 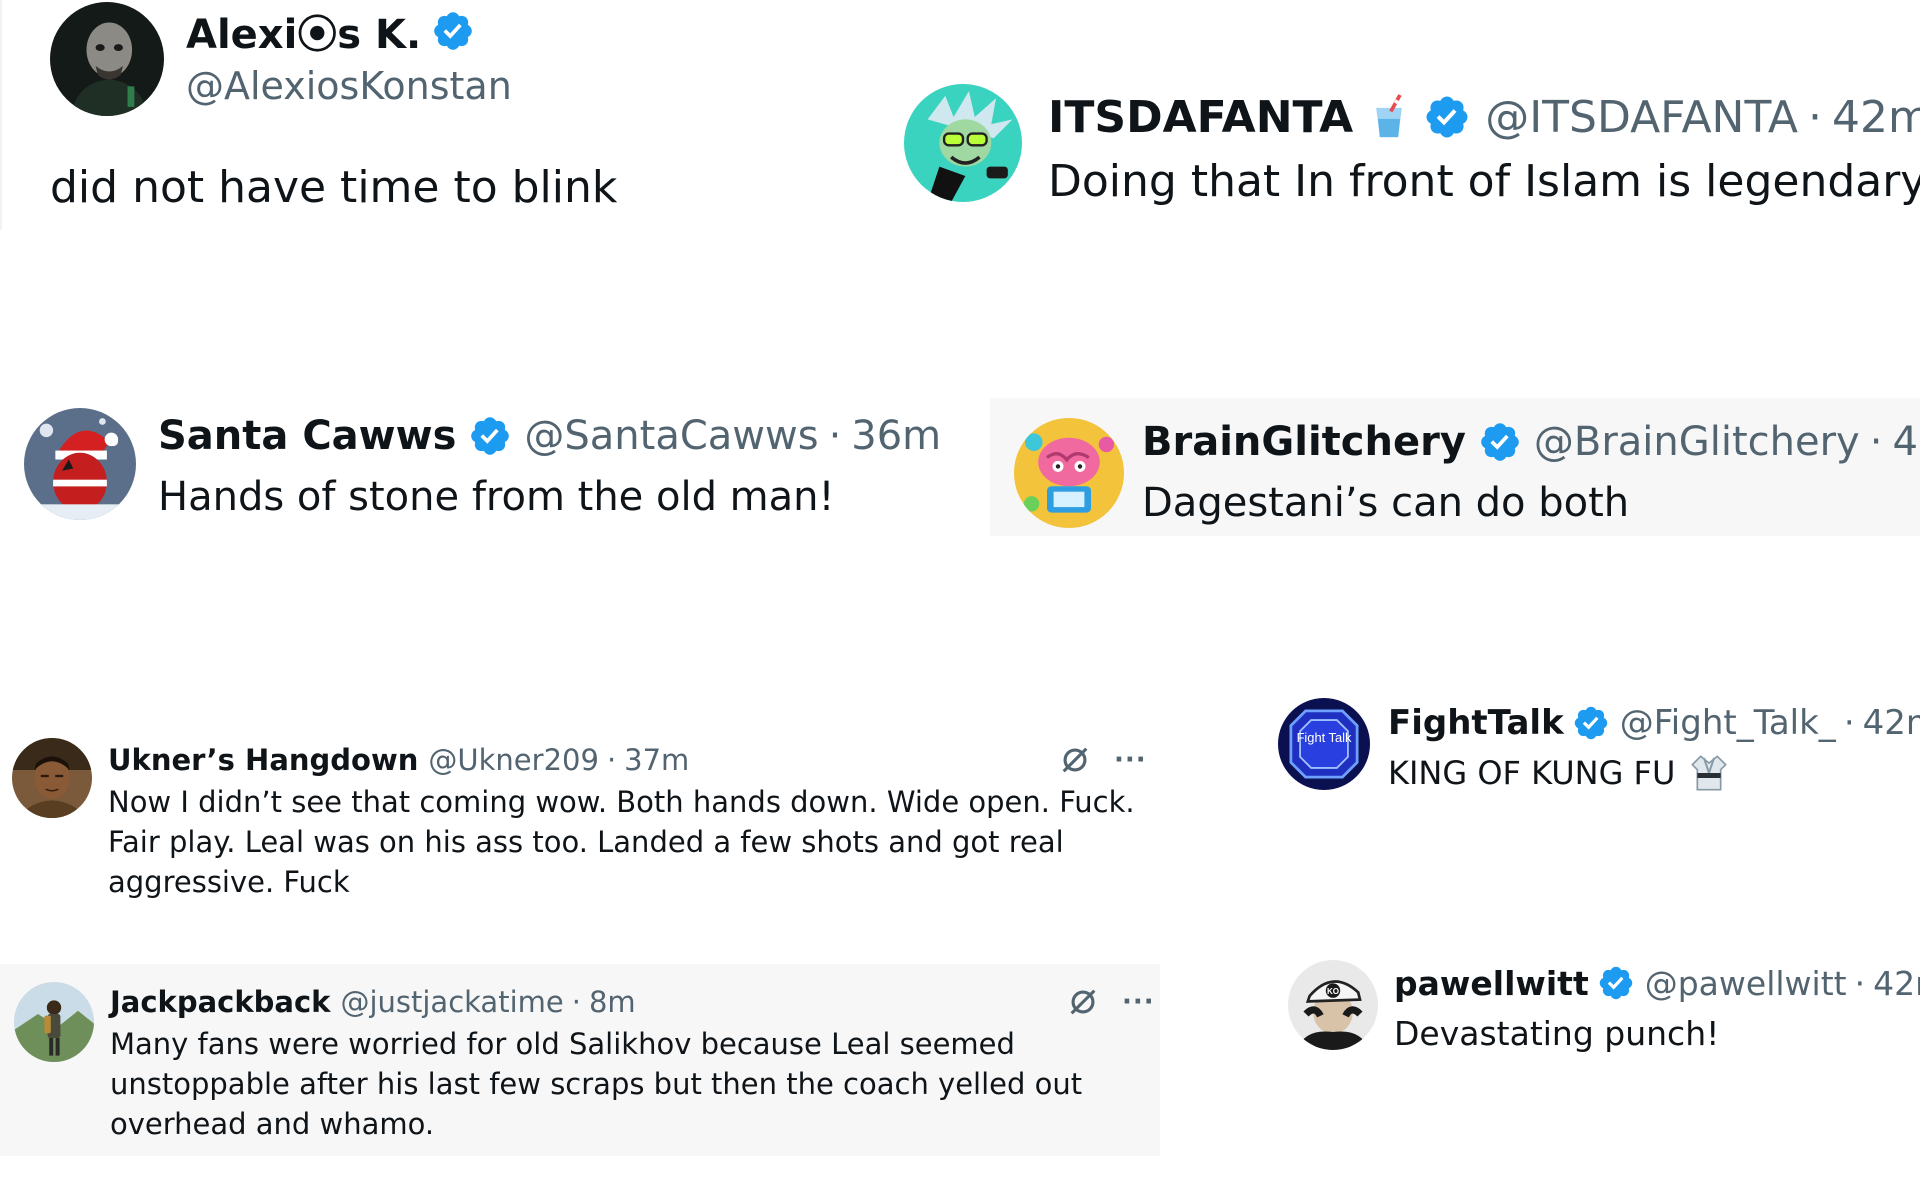 I want to click on colorful-brain-avatar, so click(x=1069, y=473).